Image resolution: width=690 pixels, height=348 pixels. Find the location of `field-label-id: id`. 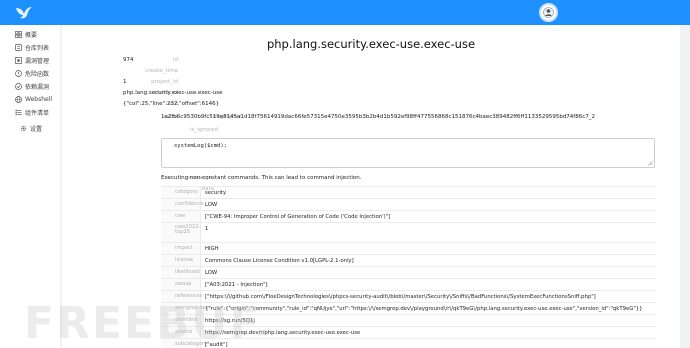

field-label-id: id is located at coordinates (175, 60).